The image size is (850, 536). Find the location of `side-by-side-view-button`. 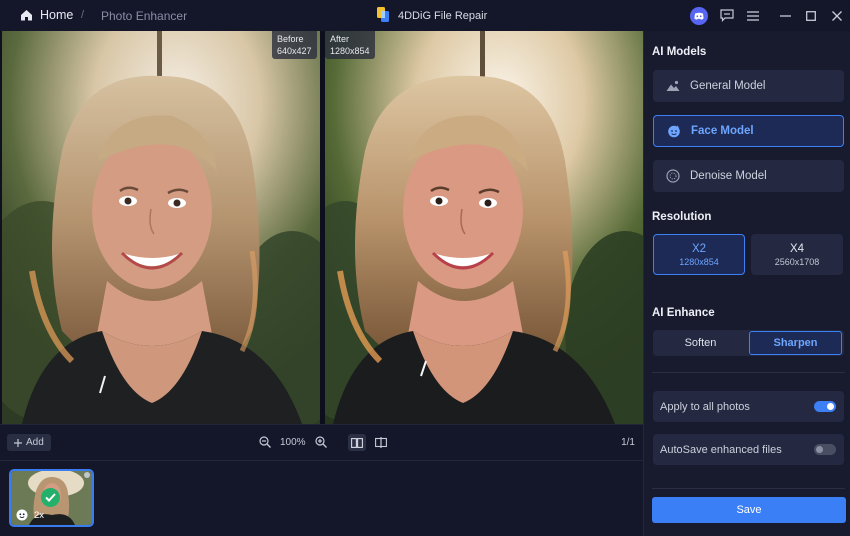

side-by-side-view-button is located at coordinates (357, 442).